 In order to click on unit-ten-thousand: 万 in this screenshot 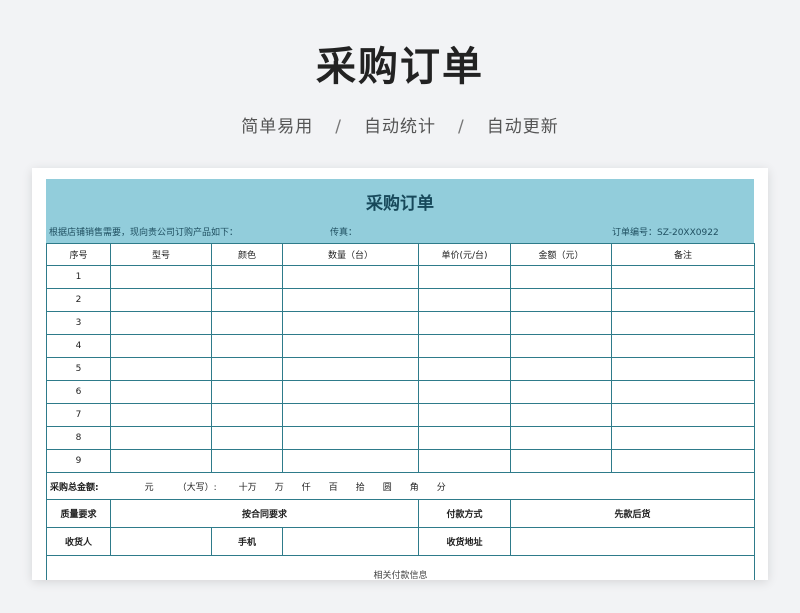, I will do `click(279, 487)`.